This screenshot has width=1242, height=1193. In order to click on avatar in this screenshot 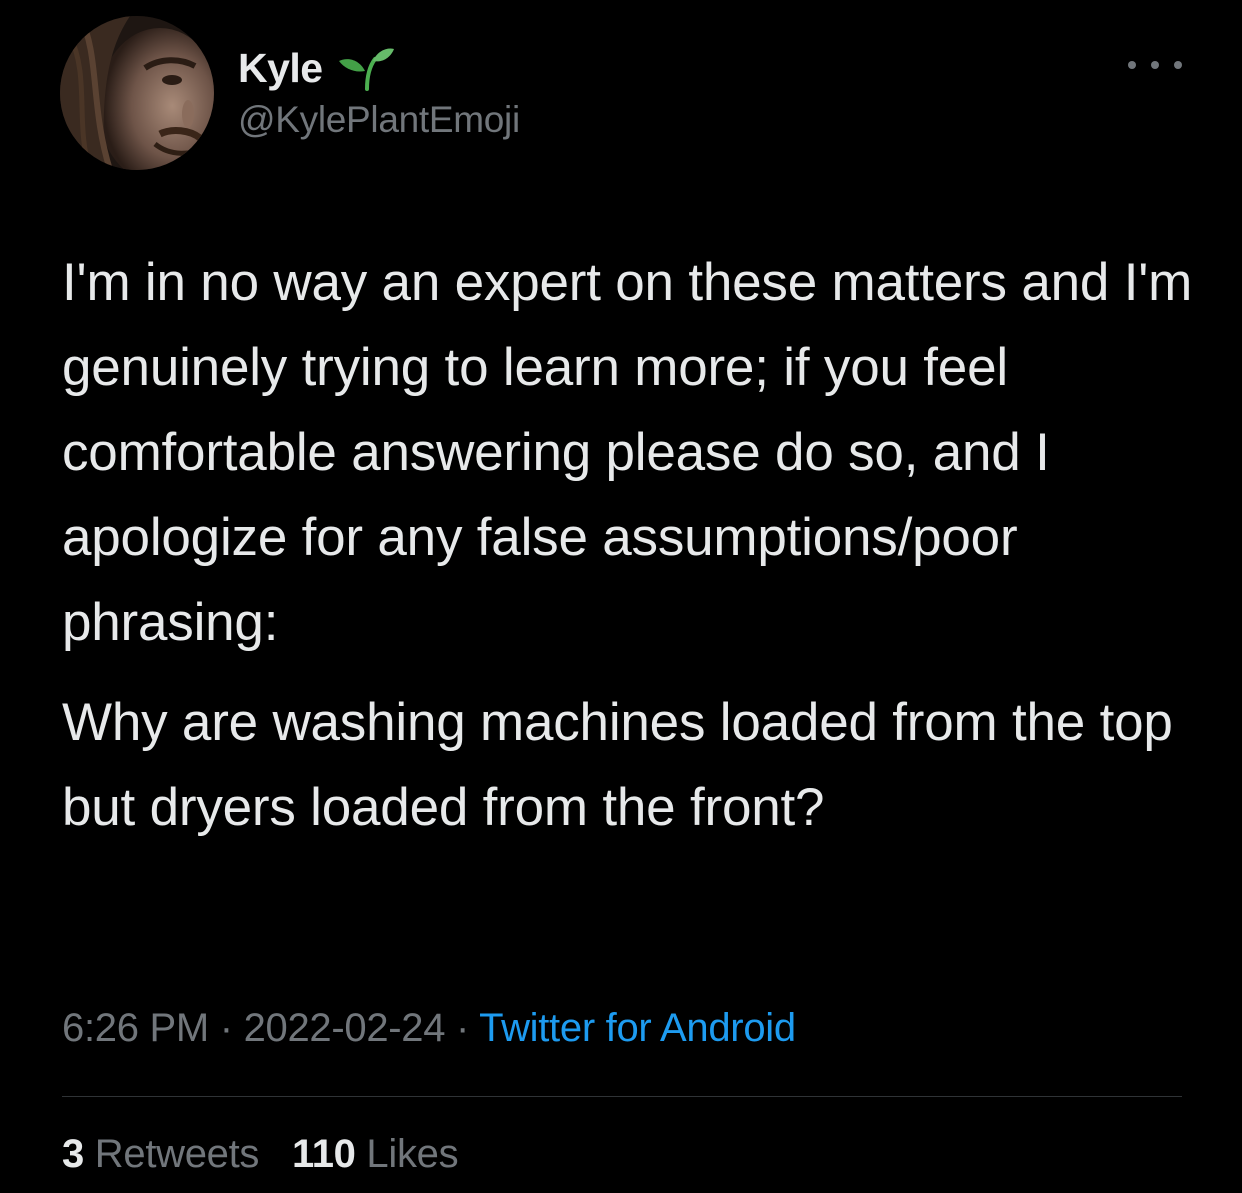, I will do `click(137, 93)`.